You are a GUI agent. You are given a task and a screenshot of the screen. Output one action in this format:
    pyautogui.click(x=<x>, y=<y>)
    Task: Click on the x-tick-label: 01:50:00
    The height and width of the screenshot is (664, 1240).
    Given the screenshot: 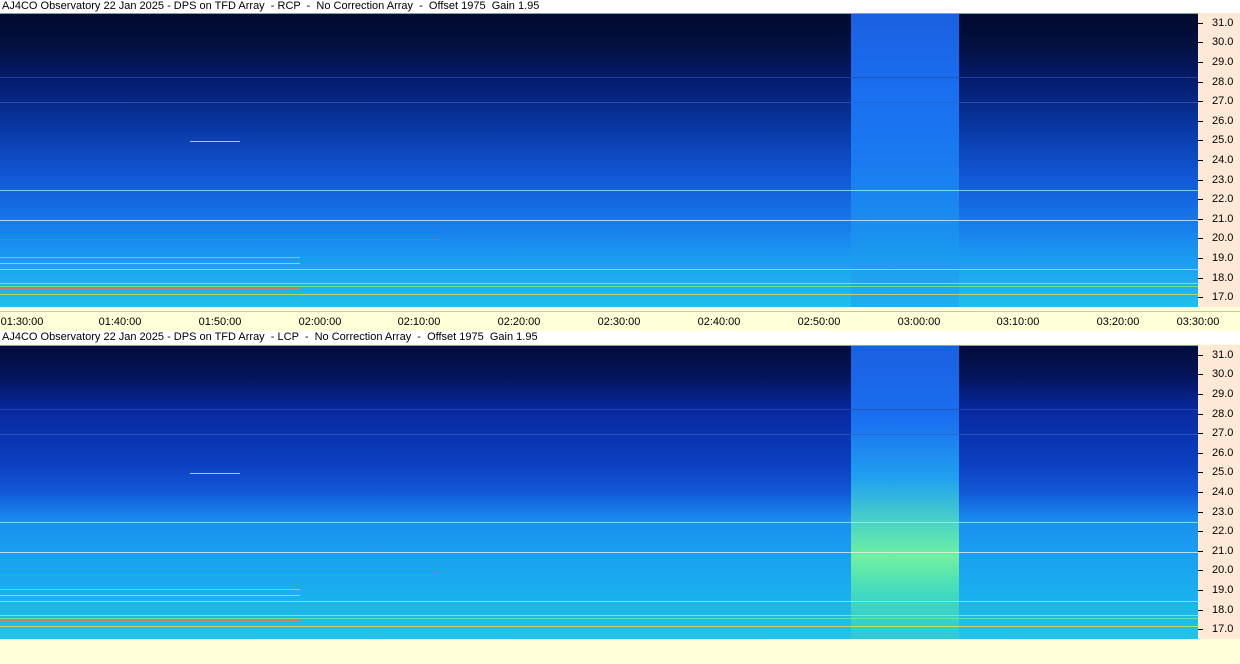 What is the action you would take?
    pyautogui.click(x=220, y=322)
    